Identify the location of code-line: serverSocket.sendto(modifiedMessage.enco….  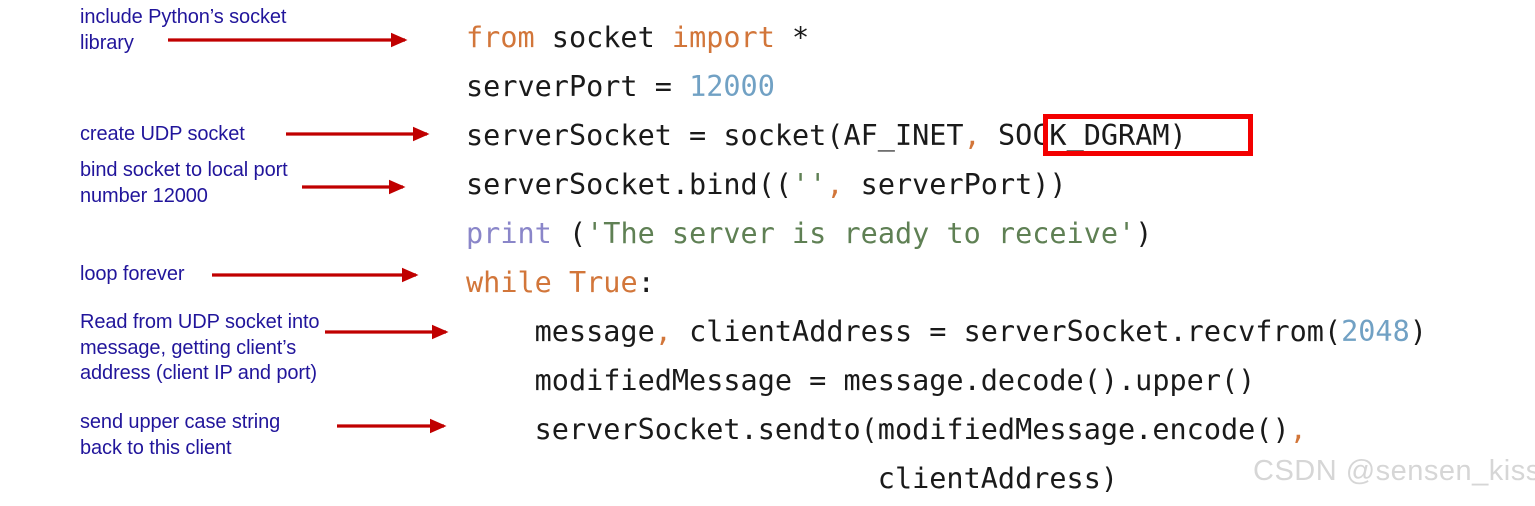
(946, 429).